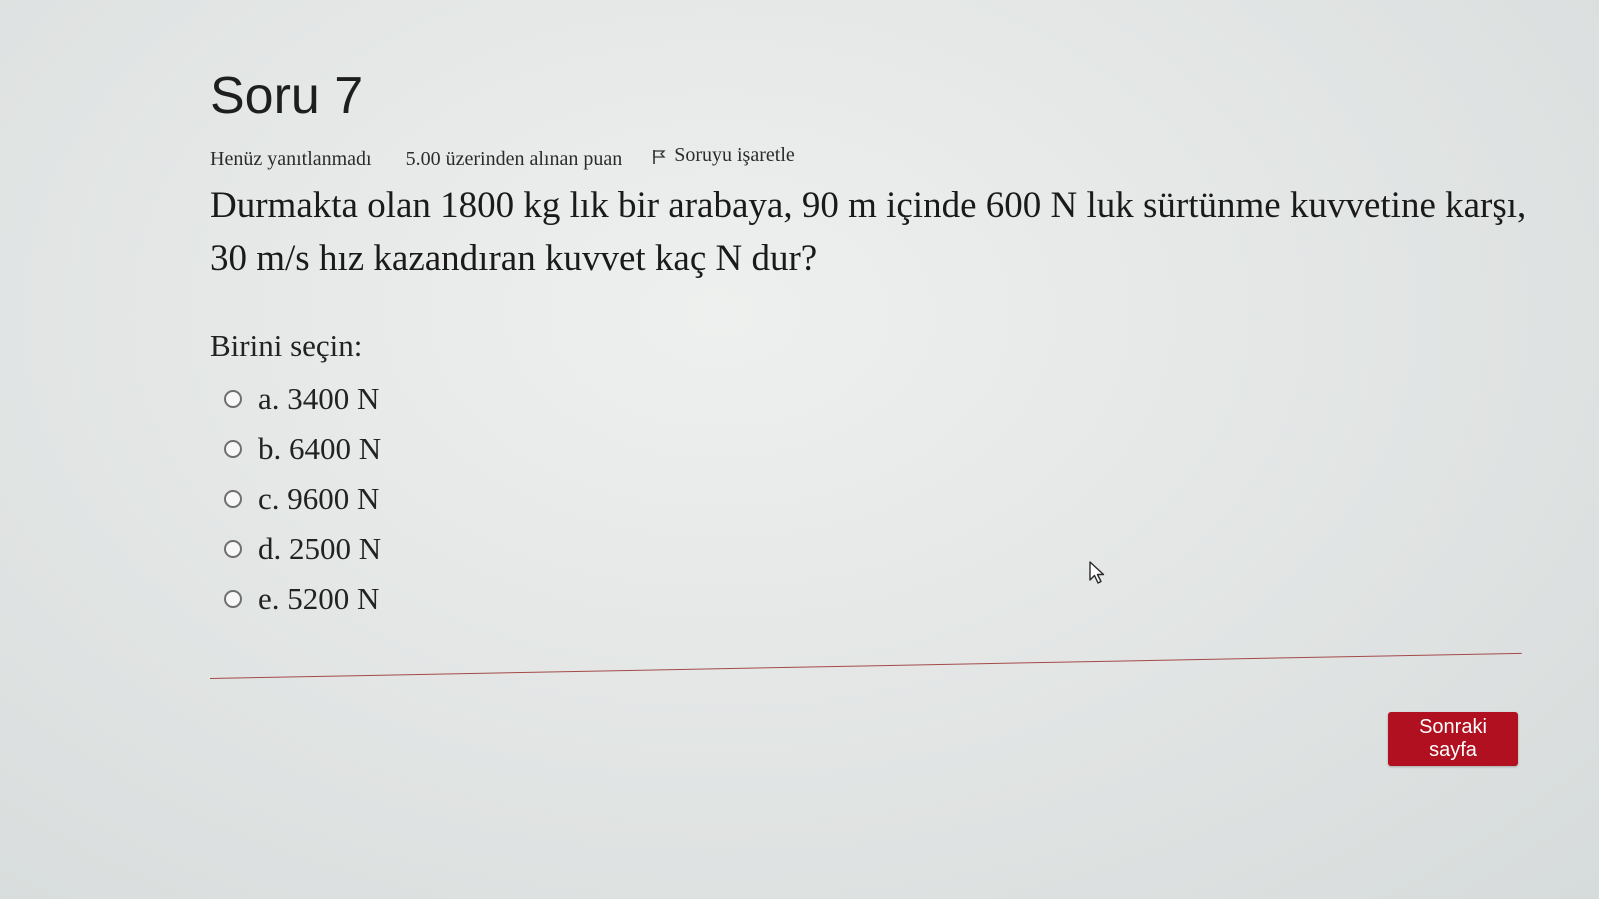 This screenshot has width=1599, height=899. What do you see at coordinates (320, 548) in the screenshot?
I see `answer-label: d. 2500 N` at bounding box center [320, 548].